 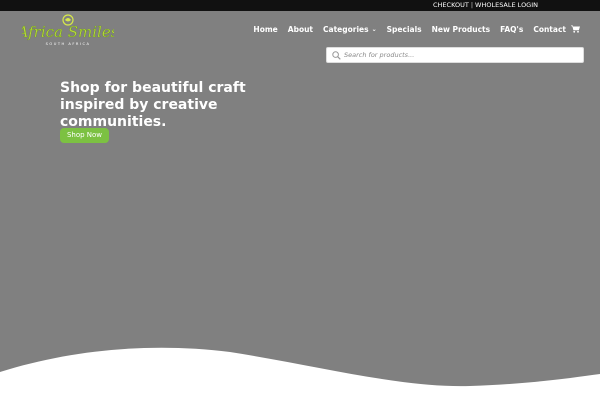 What do you see at coordinates (68, 44) in the screenshot?
I see `logo-subtext: SOUTH AFRICA` at bounding box center [68, 44].